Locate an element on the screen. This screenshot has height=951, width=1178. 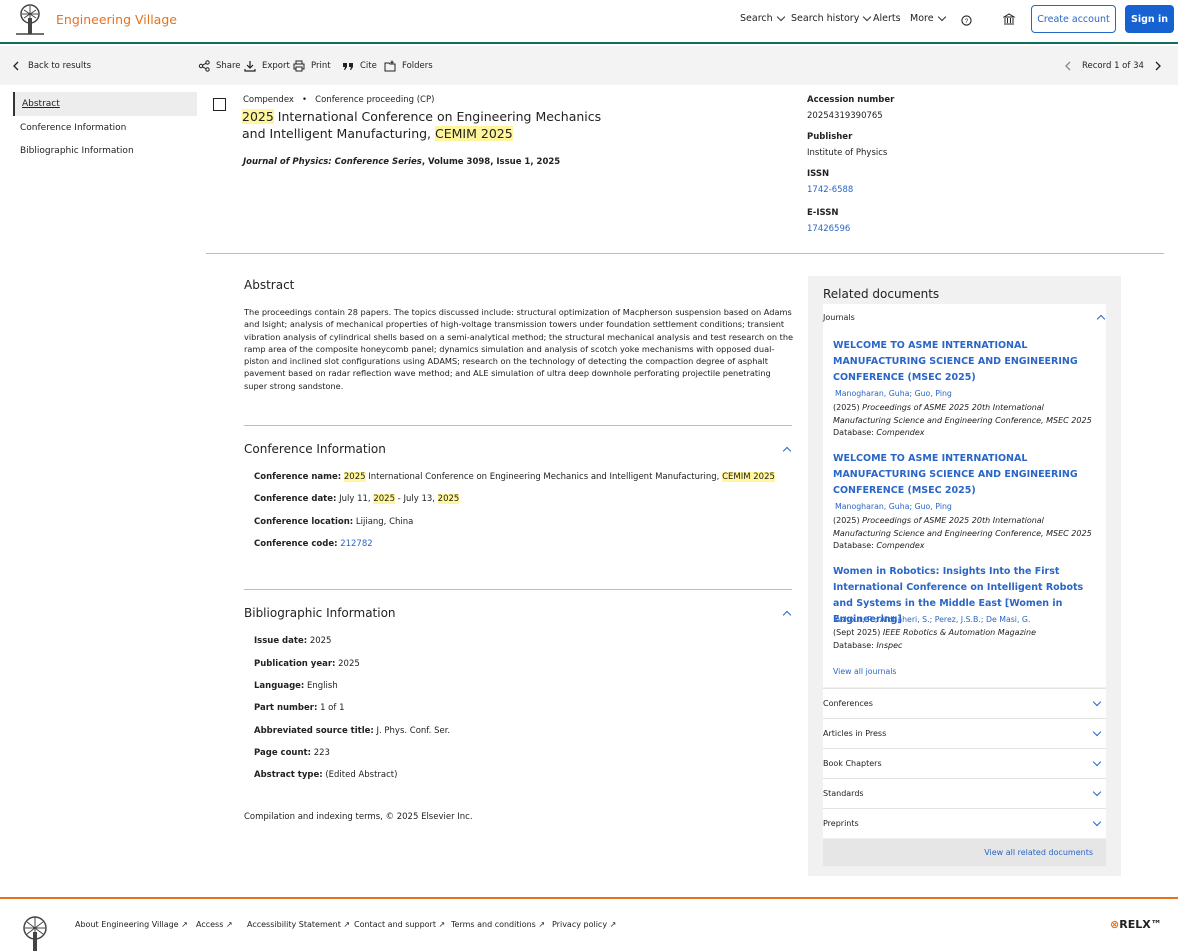
journals-label: Journals is located at coordinates (839, 317).